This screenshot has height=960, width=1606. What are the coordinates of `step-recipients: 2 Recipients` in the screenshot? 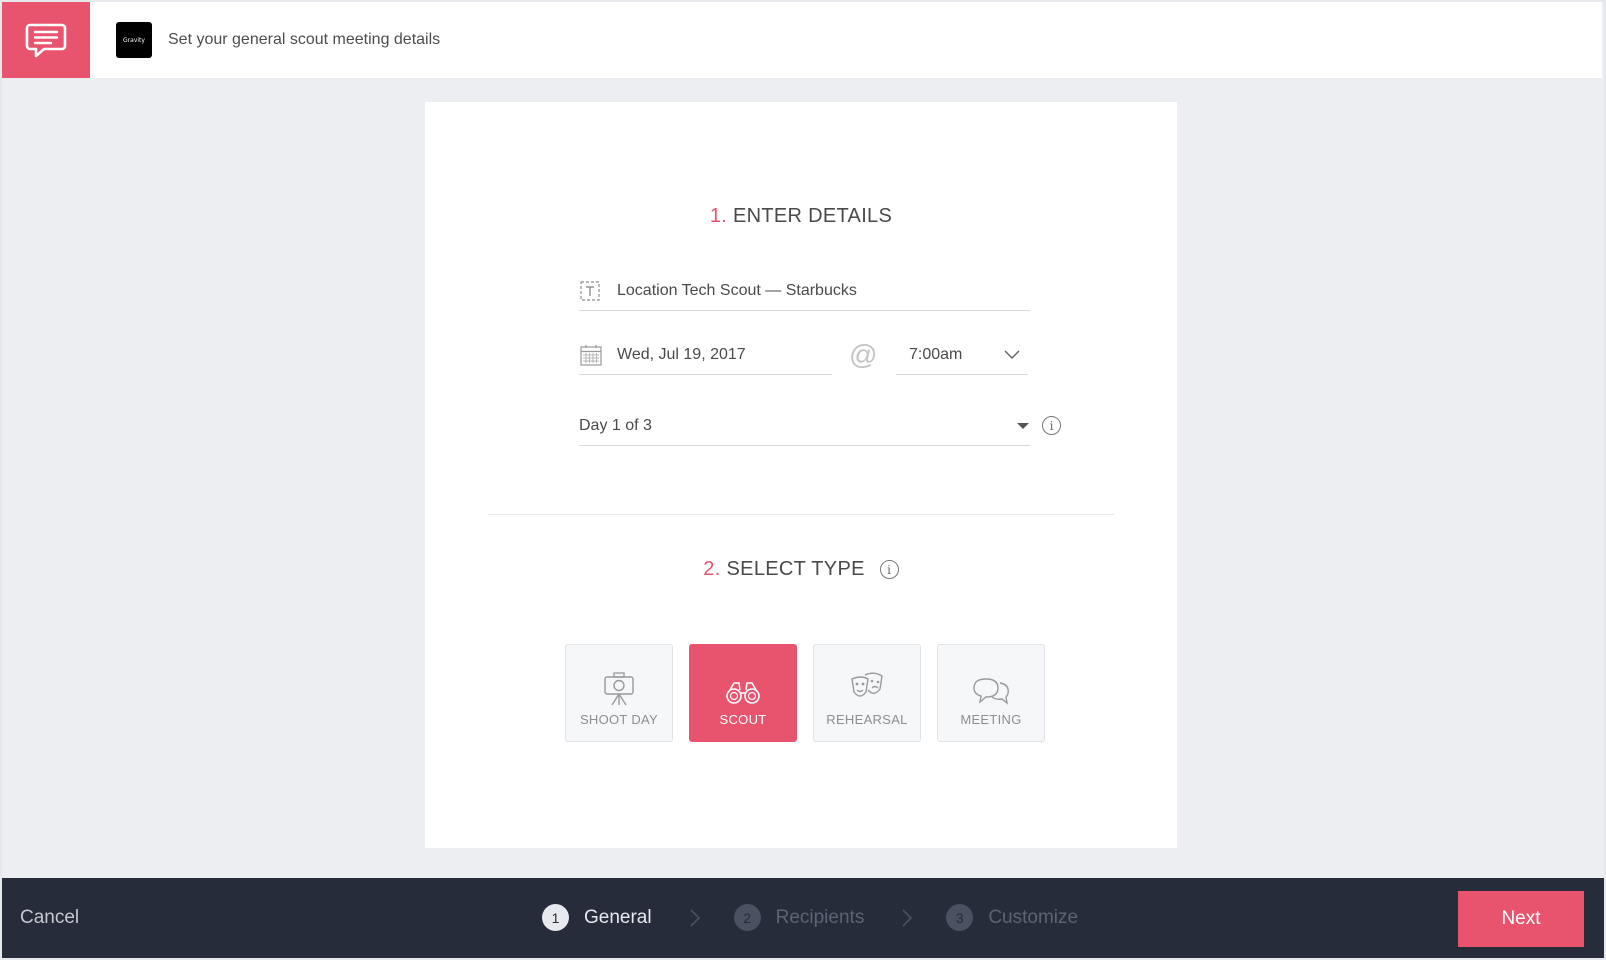 It's located at (799, 917).